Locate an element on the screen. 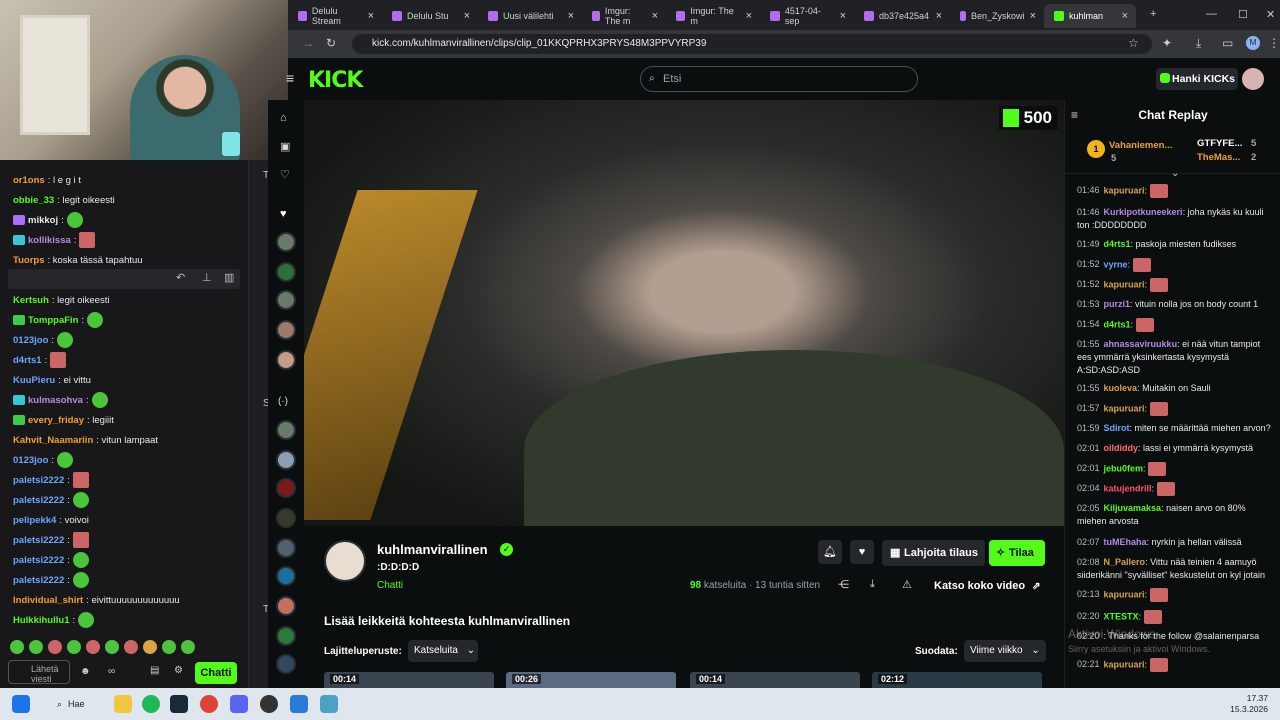 The width and height of the screenshot is (1280, 720). replay-message: 02:20 XTESTX: is located at coordinates (1177, 617).